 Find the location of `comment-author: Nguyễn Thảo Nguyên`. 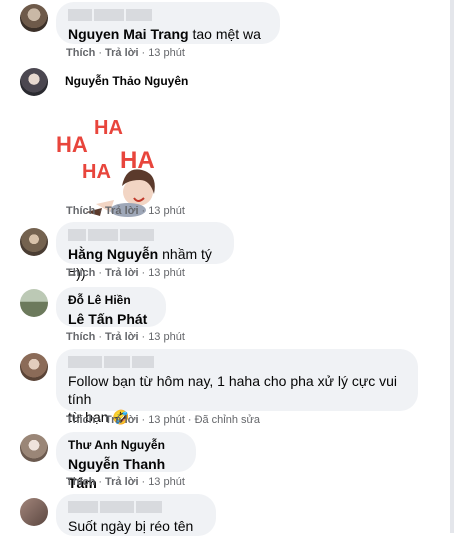

comment-author: Nguyễn Thảo Nguyên is located at coordinates (126, 81).